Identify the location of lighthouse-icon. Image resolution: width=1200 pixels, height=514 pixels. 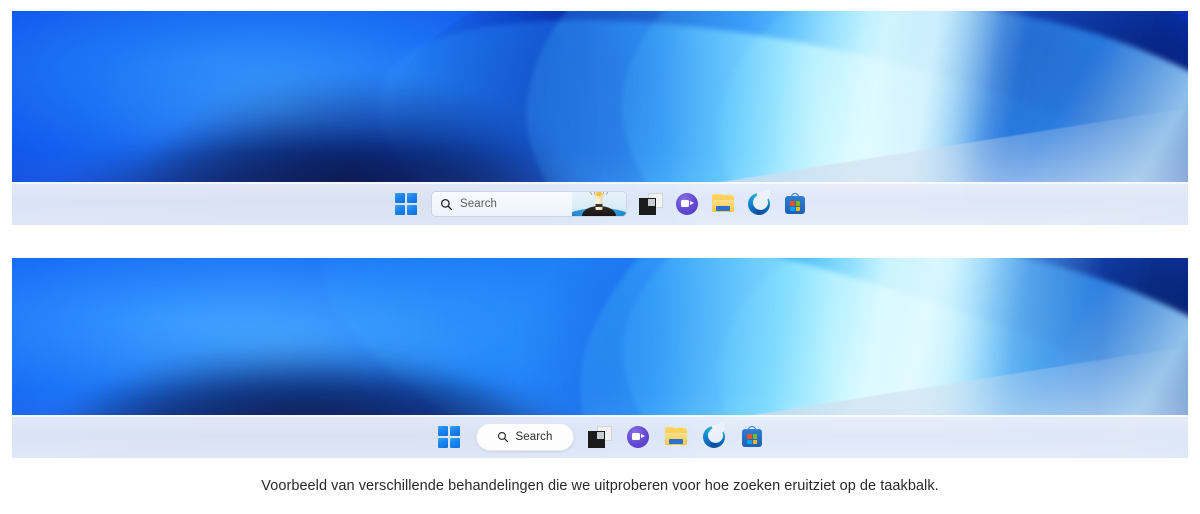
(599, 204).